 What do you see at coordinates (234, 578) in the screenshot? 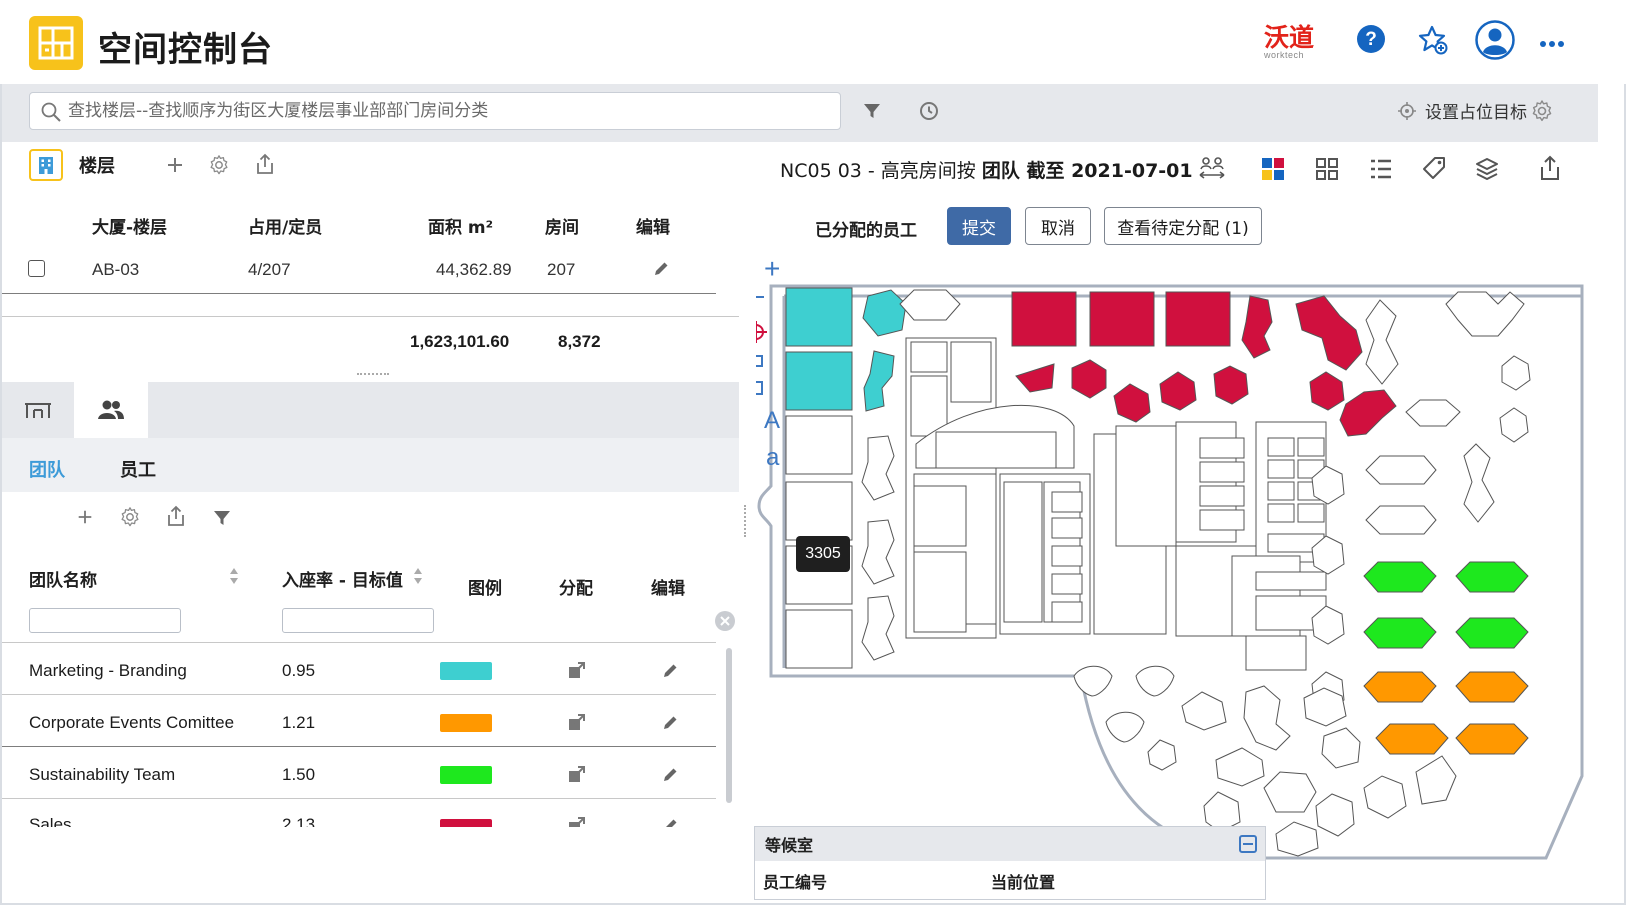
I see `sort-team-name-icon` at bounding box center [234, 578].